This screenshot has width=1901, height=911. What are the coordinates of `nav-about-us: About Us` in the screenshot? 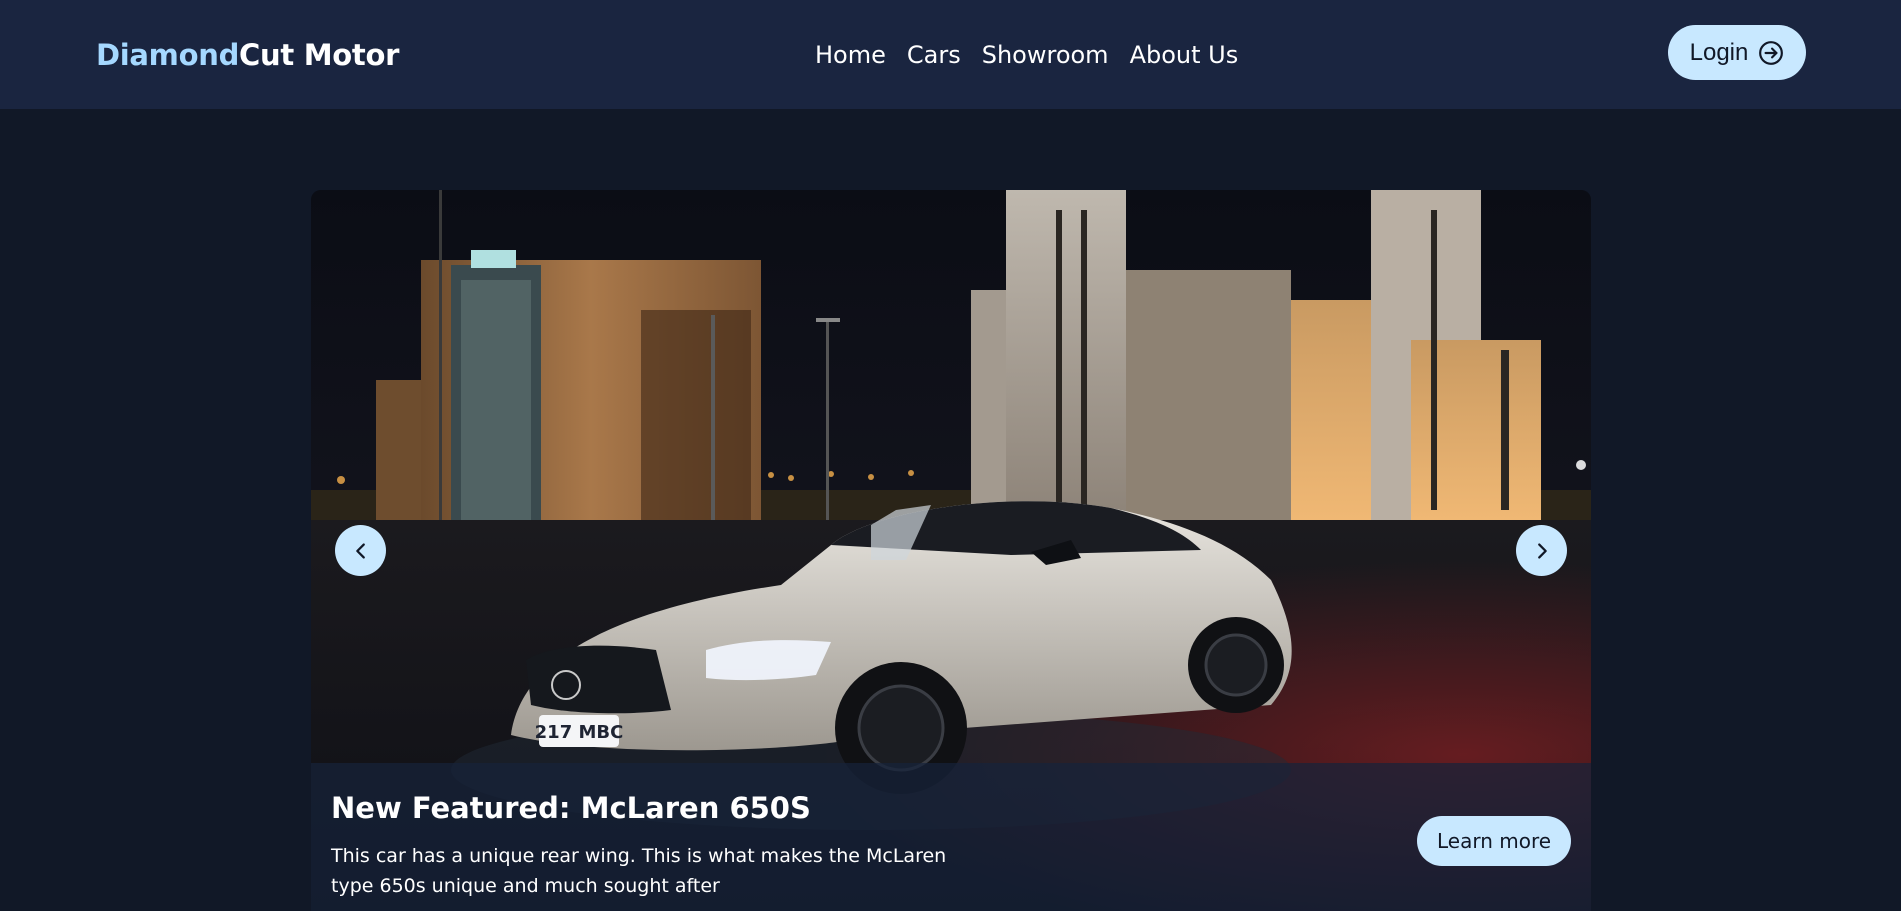 It's located at (1184, 55).